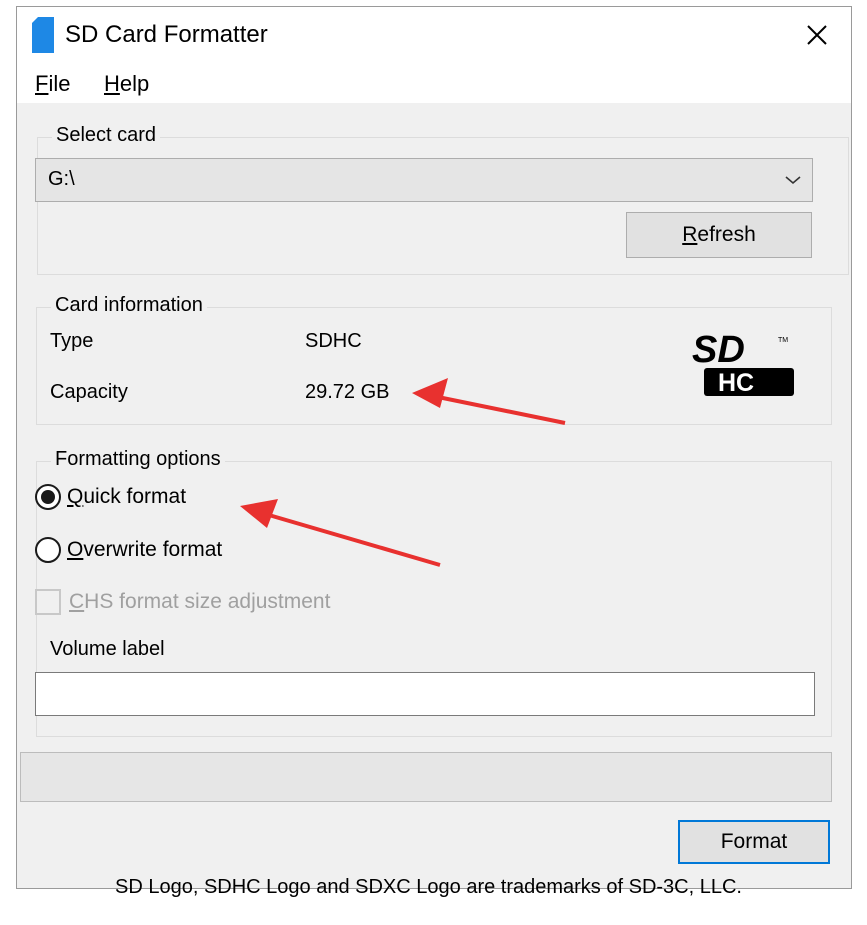  I want to click on volume-label-input, so click(425, 694).